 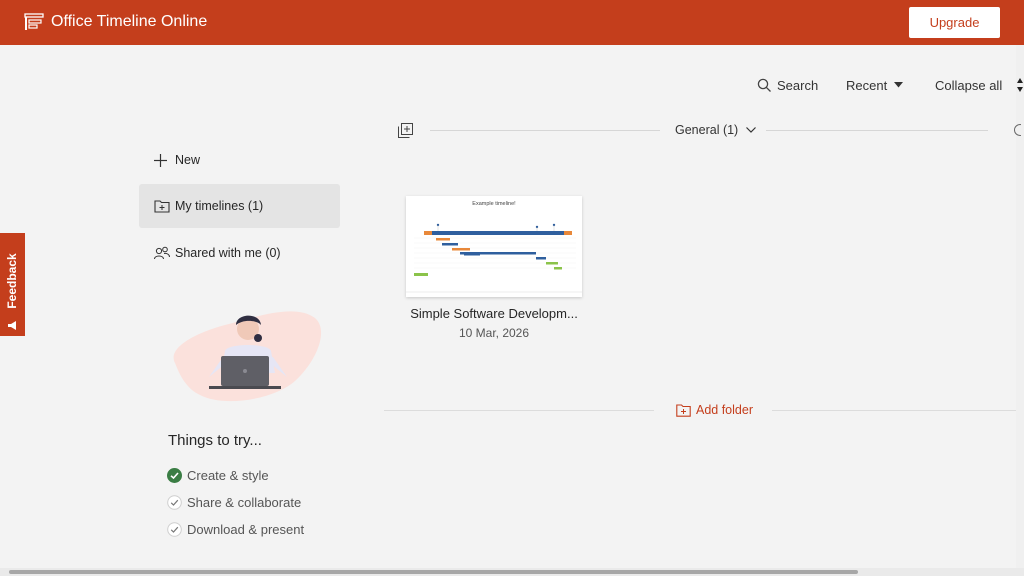 I want to click on horizontal-scrollbar-thumb, so click(x=433, y=572).